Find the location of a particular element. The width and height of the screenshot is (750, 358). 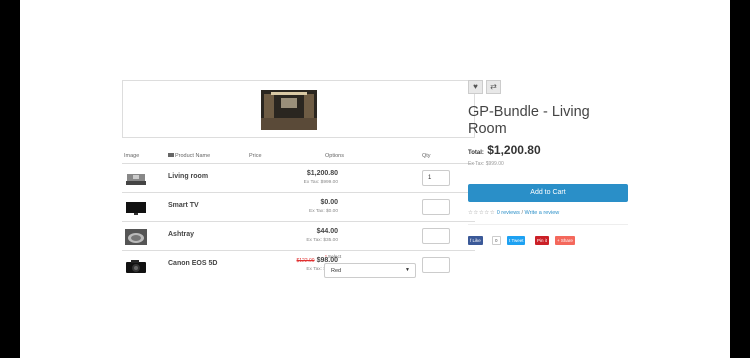

share-button: + Share is located at coordinates (565, 240).